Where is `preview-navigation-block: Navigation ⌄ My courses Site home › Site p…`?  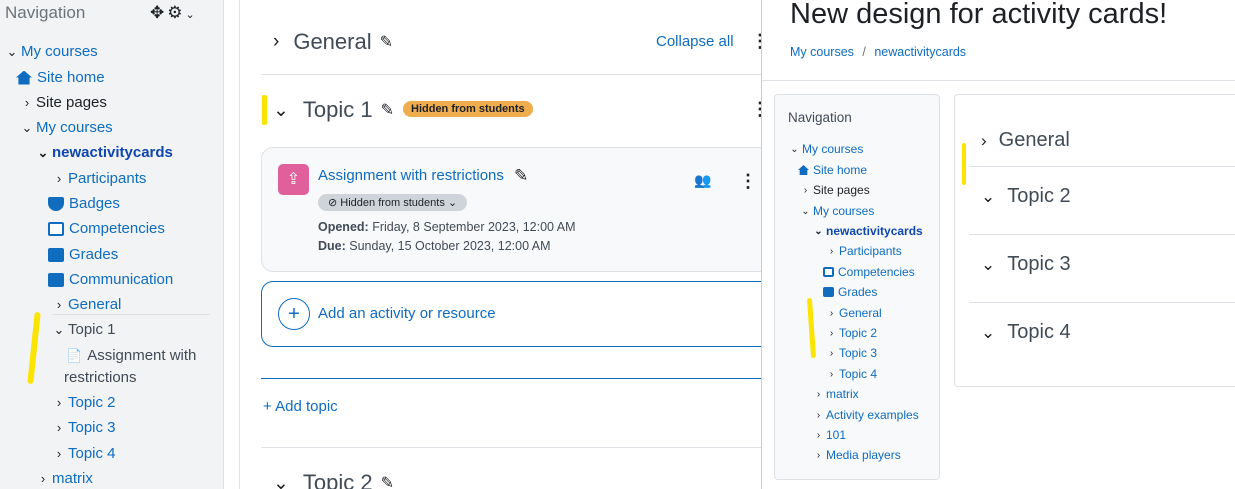 preview-navigation-block: Navigation ⌄ My courses Site home › Site p… is located at coordinates (857, 287).